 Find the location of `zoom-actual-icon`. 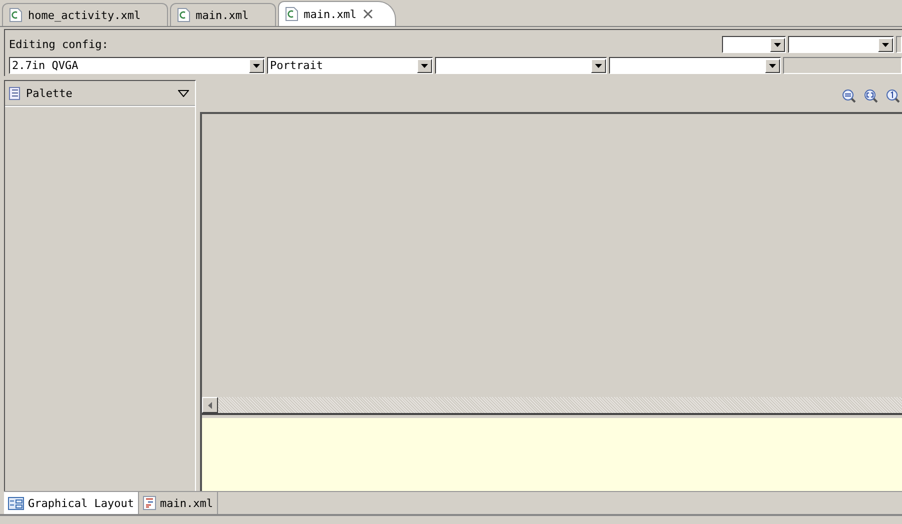

zoom-actual-icon is located at coordinates (893, 96).